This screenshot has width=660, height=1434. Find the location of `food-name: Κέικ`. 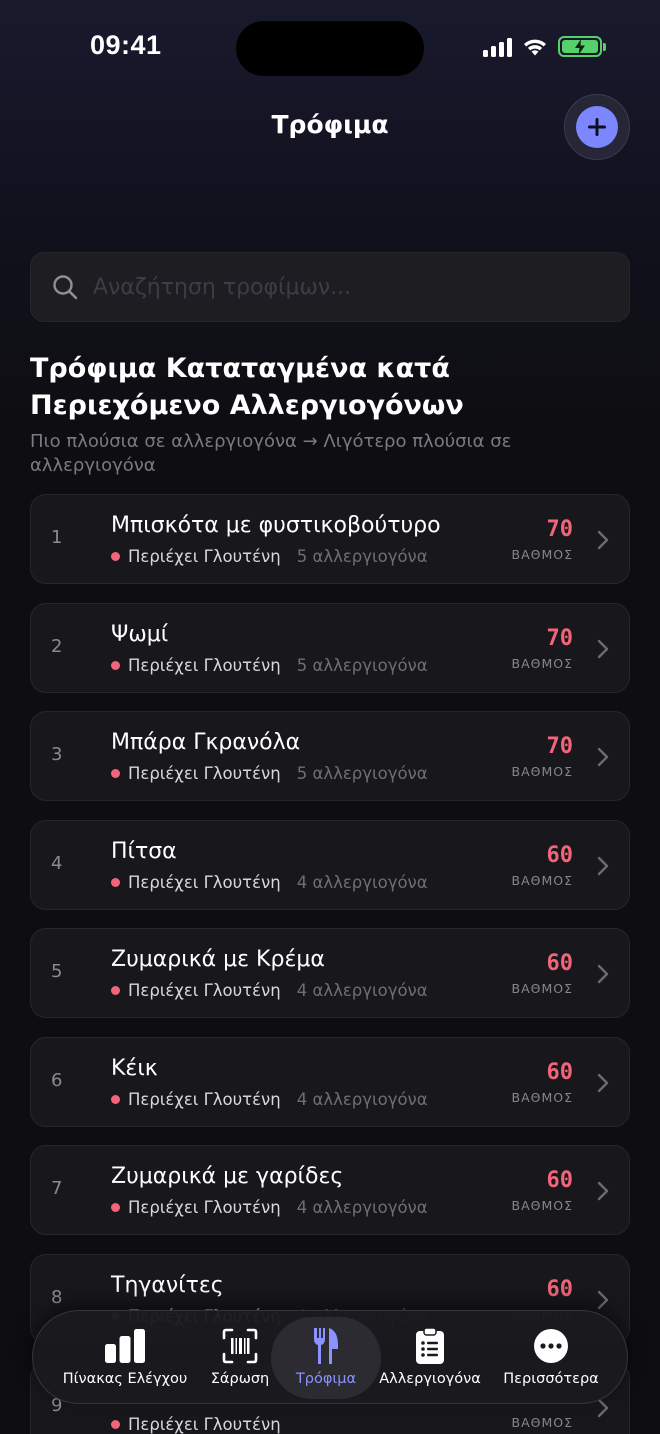

food-name: Κέικ is located at coordinates (134, 1068).